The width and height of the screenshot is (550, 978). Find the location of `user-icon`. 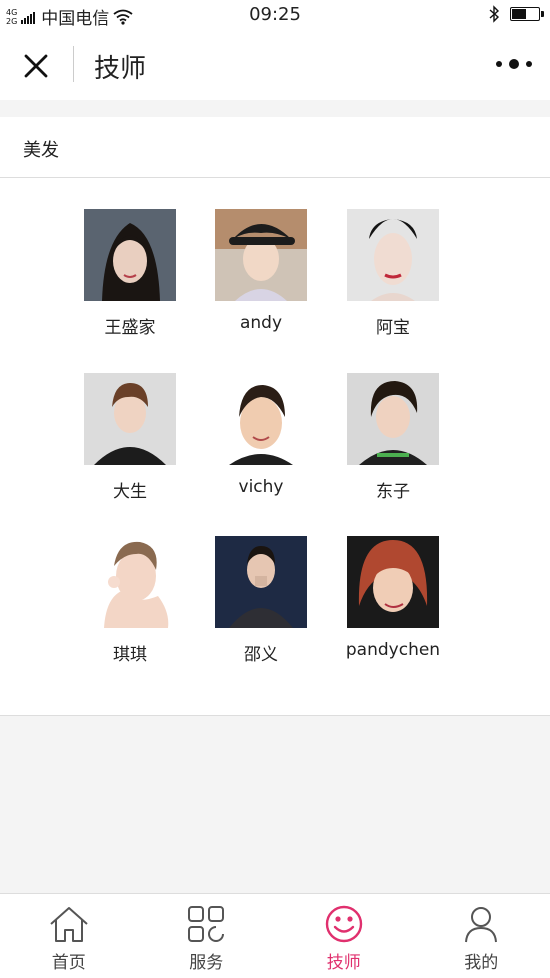

user-icon is located at coordinates (481, 924).